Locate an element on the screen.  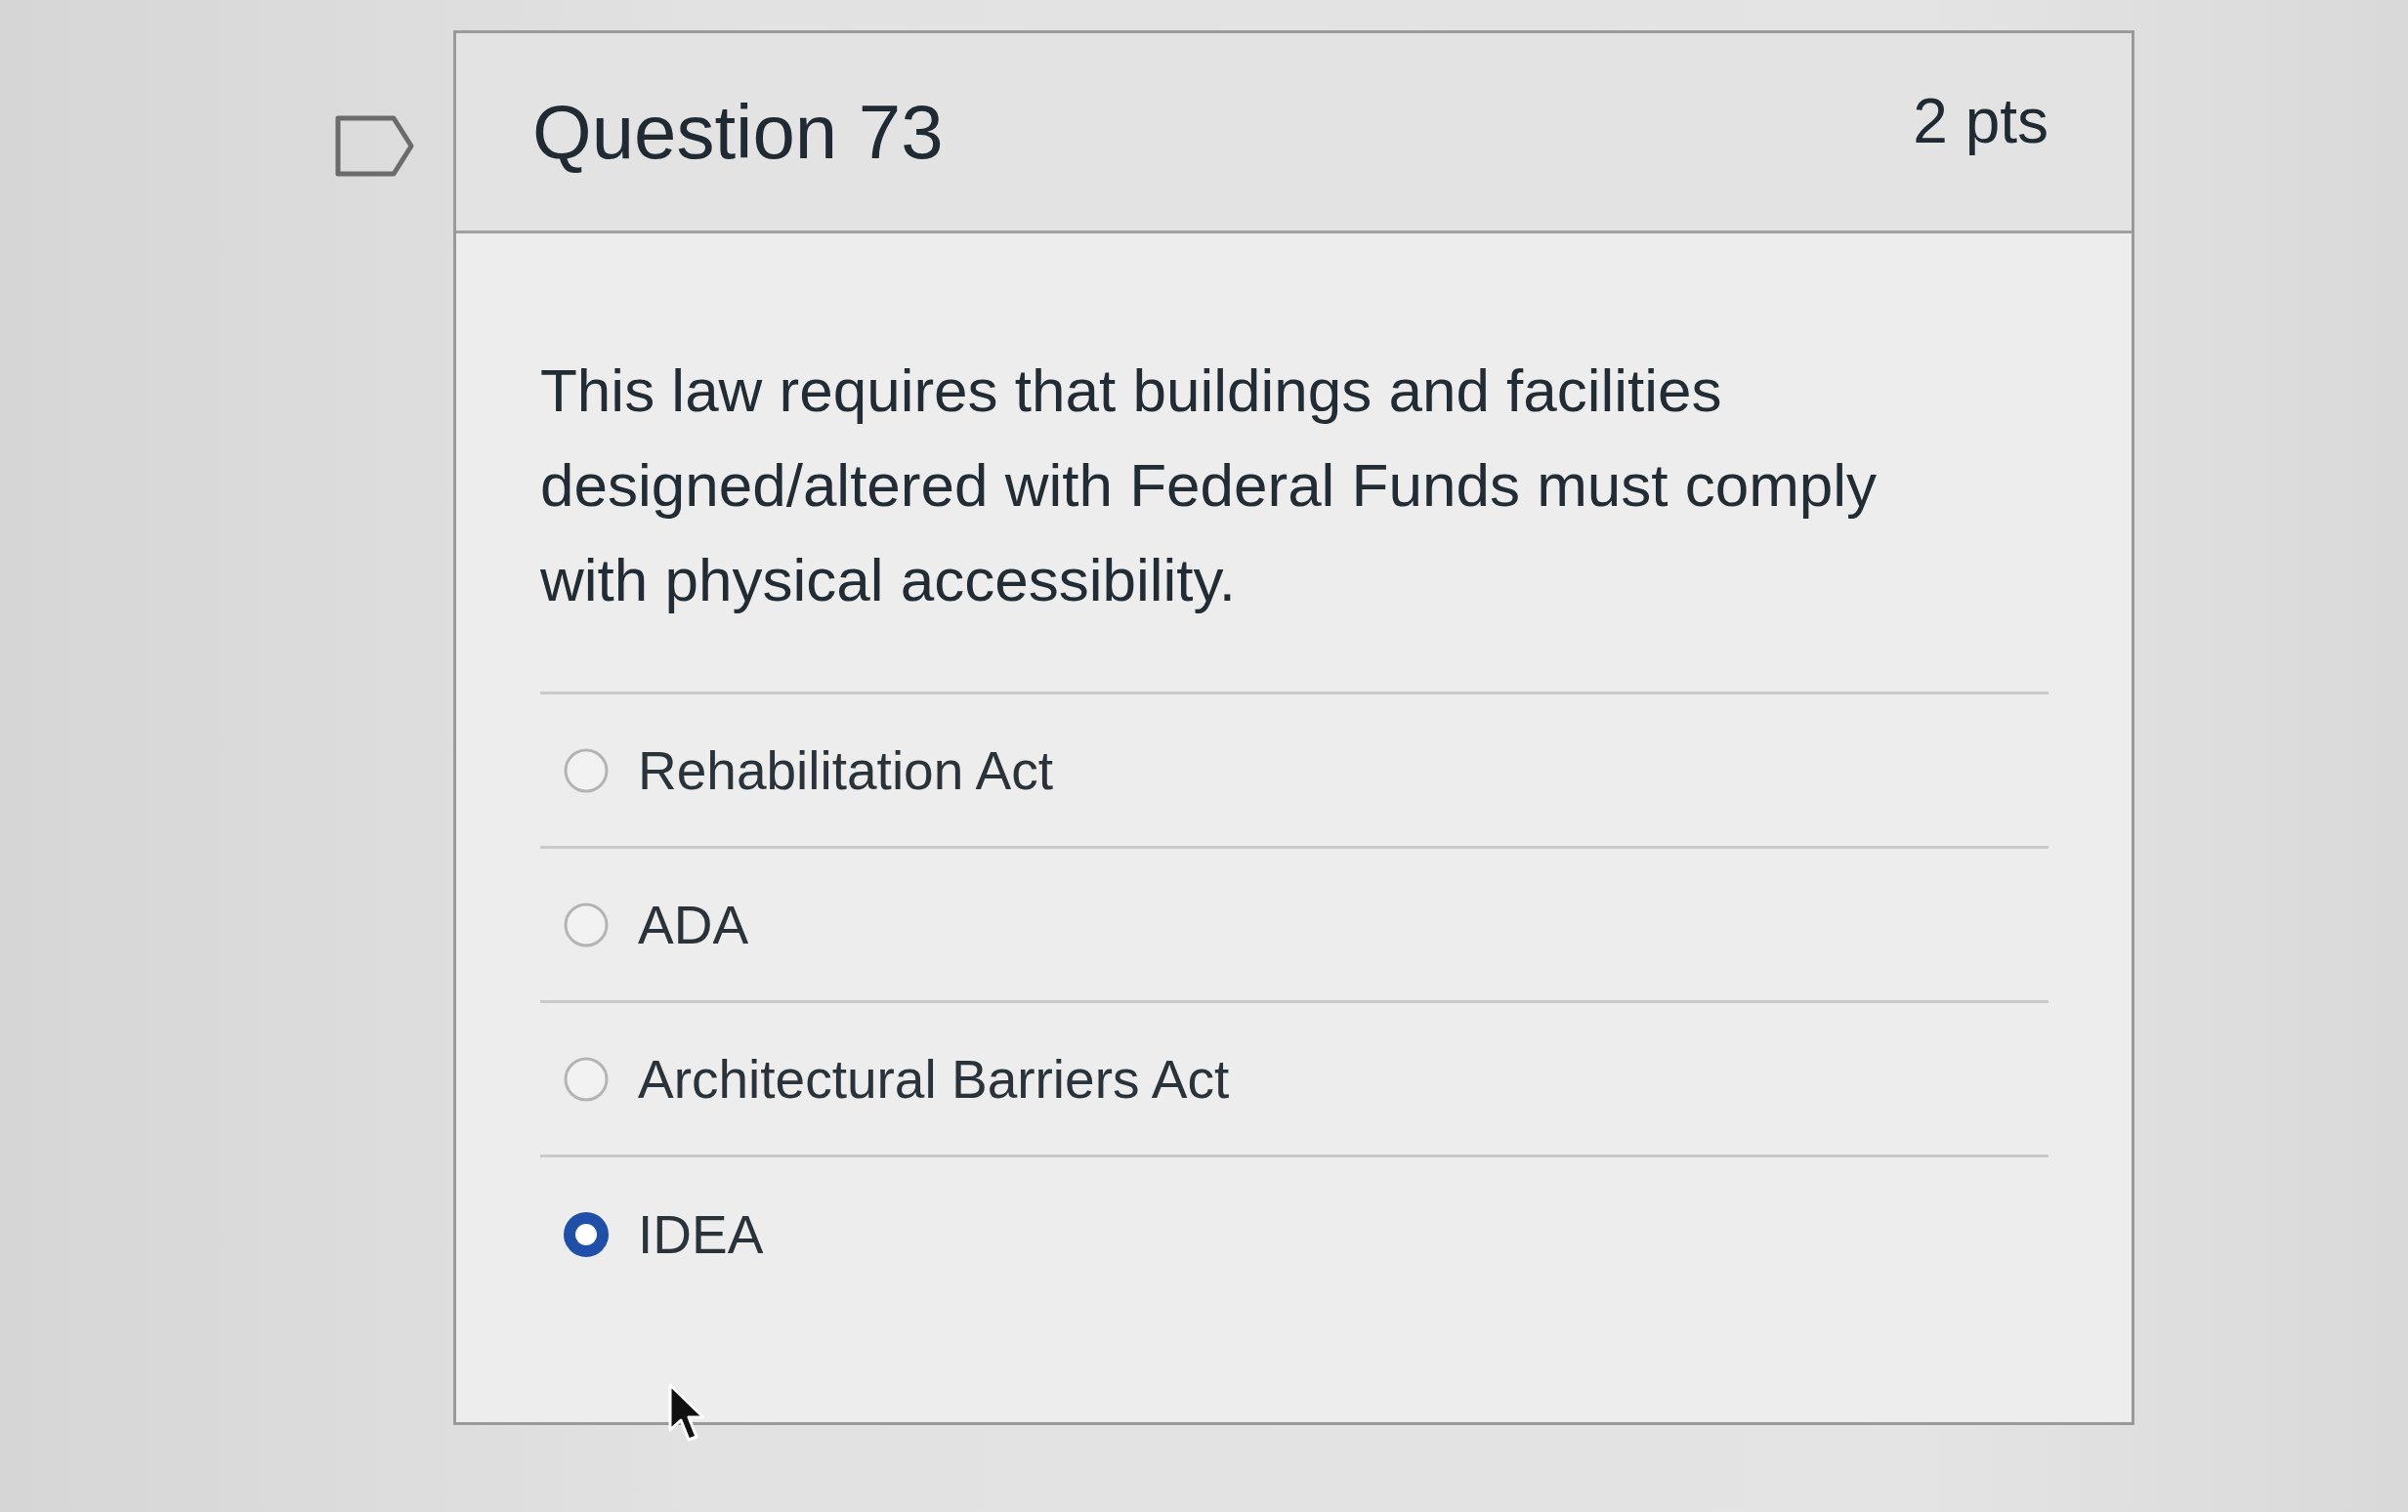
flag-icon is located at coordinates (374, 146).